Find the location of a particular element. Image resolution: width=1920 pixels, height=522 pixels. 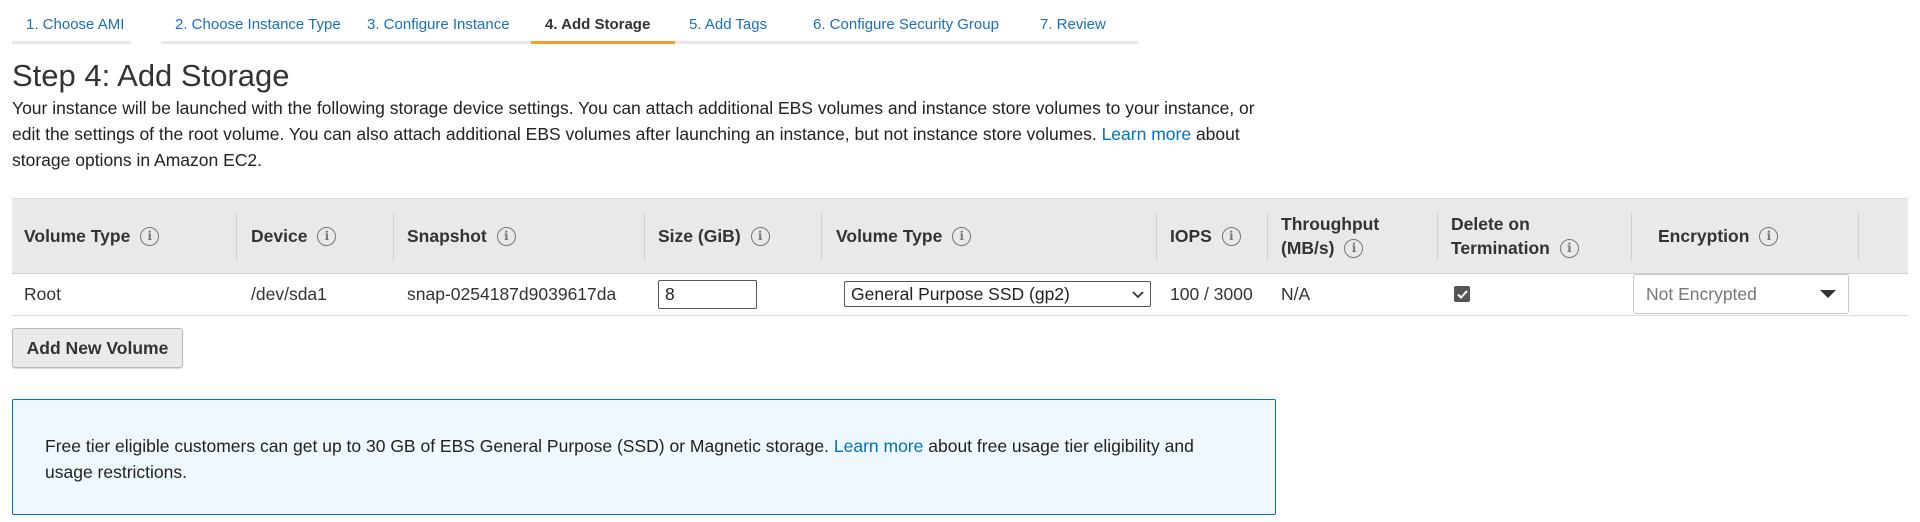

checkmark-icon is located at coordinates (1462, 294).